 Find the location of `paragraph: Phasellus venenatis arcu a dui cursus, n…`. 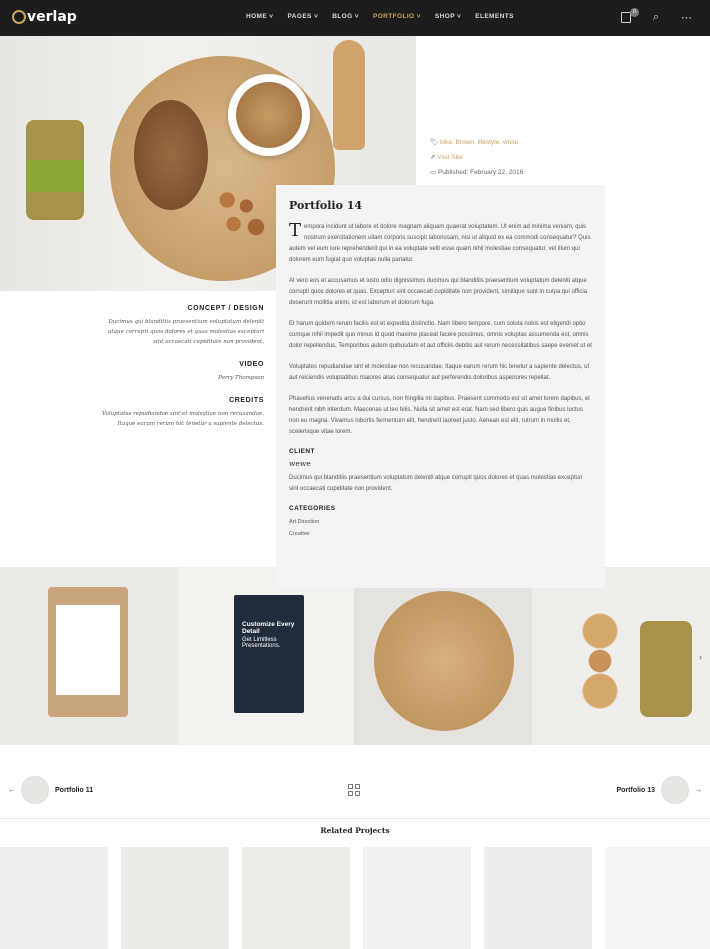

paragraph: Phasellus venenatis arcu a dui cursus, n… is located at coordinates (439, 415).